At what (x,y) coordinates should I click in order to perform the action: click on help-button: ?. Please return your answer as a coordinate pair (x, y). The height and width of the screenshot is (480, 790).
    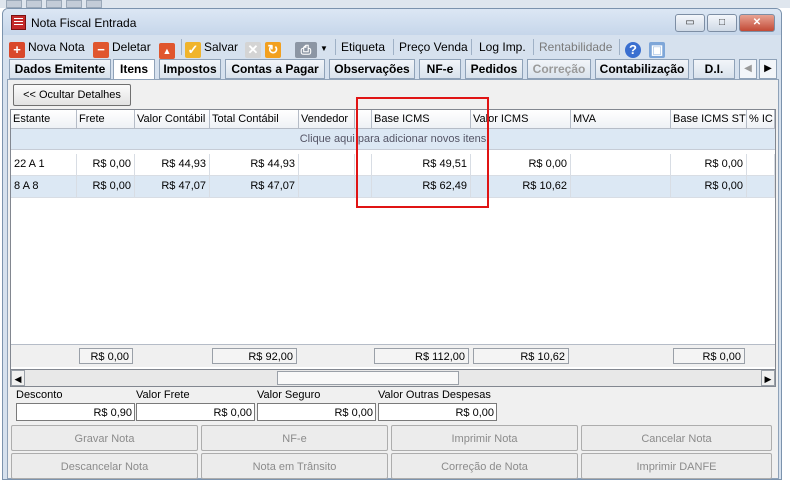
    Looking at the image, I should click on (634, 48).